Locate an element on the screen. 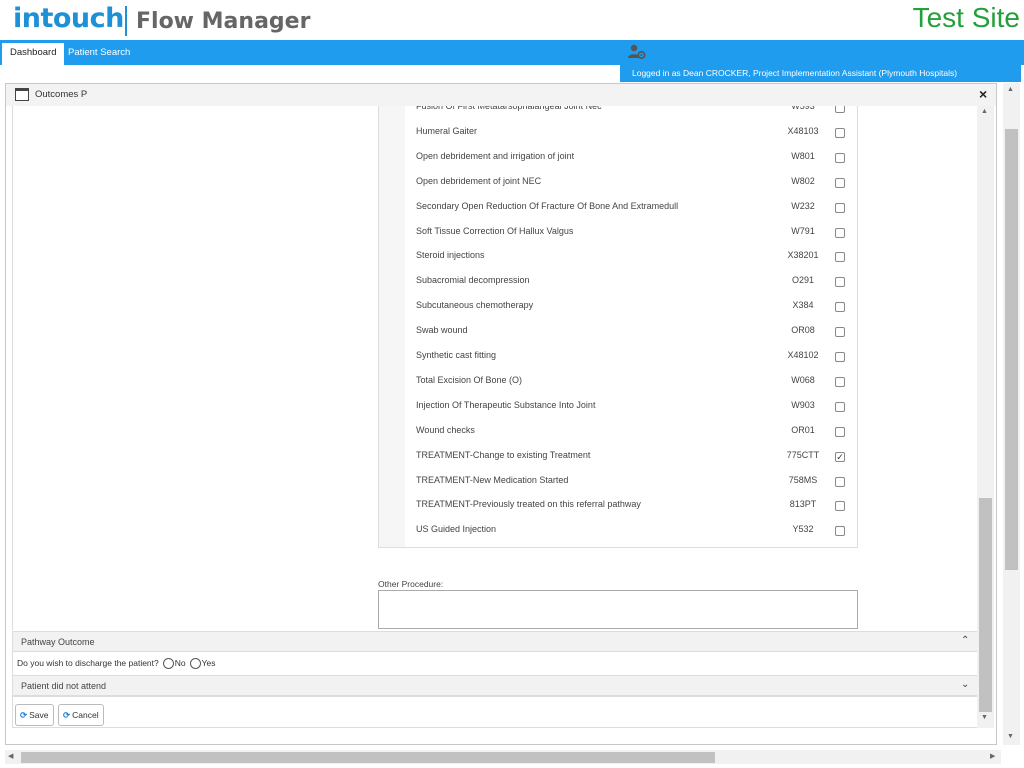  logo-separator is located at coordinates (126, 21).